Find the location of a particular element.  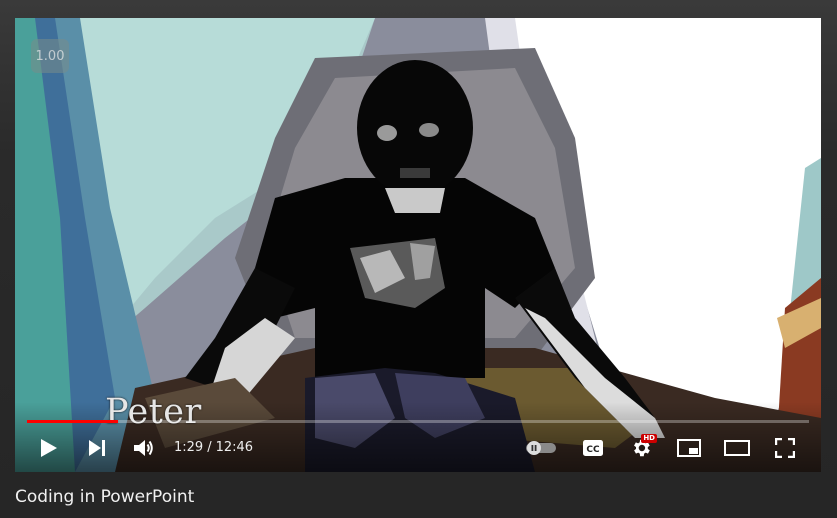

cc-icon: CC is located at coordinates (593, 448).